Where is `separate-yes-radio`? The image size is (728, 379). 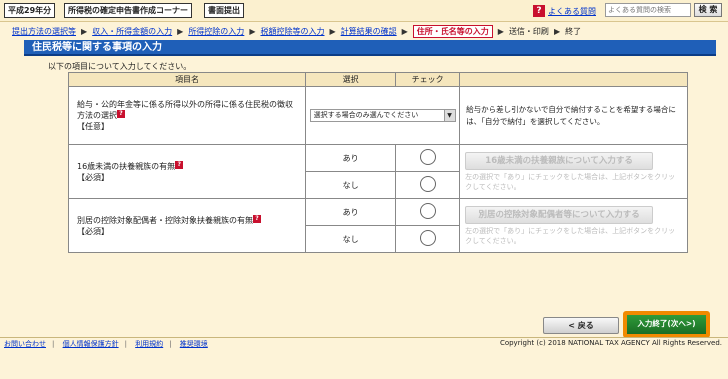 separate-yes-radio is located at coordinates (427, 211).